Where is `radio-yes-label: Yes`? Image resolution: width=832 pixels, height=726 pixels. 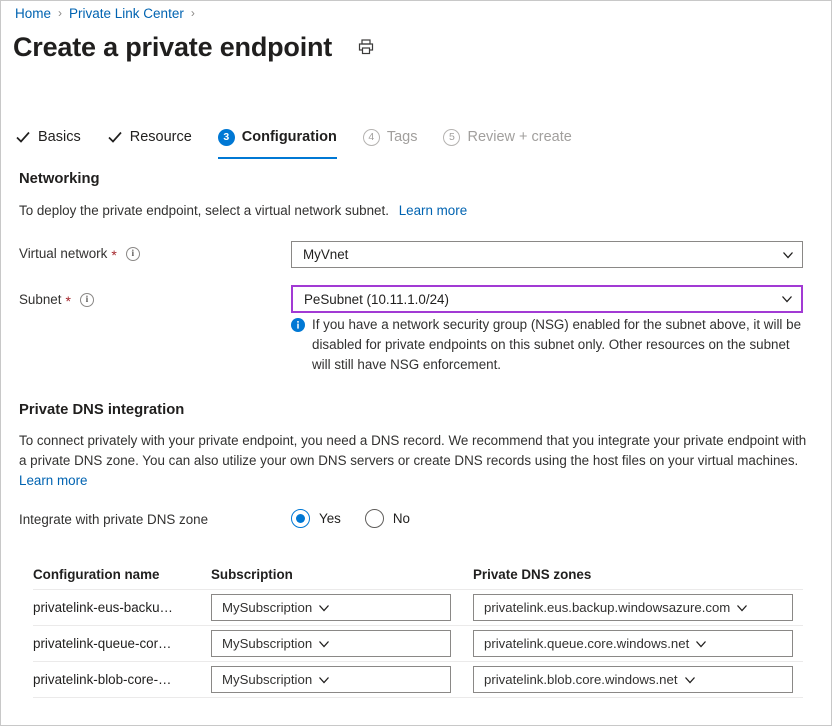 radio-yes-label: Yes is located at coordinates (330, 518).